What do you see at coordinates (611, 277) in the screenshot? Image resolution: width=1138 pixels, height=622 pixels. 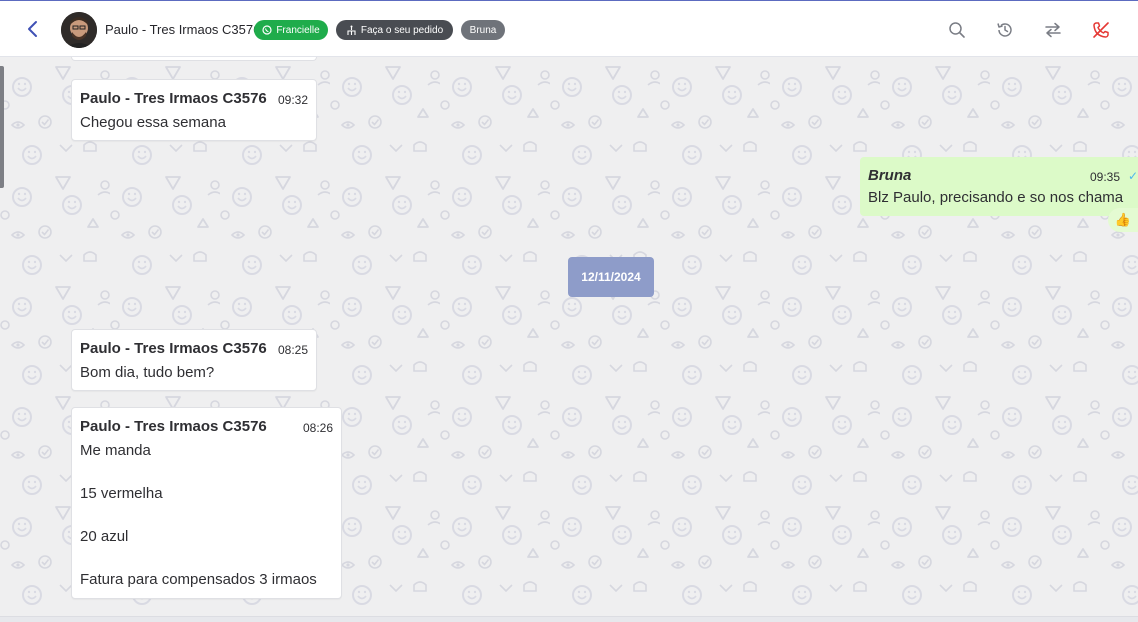 I see `date-separator: 12/11/2024` at bounding box center [611, 277].